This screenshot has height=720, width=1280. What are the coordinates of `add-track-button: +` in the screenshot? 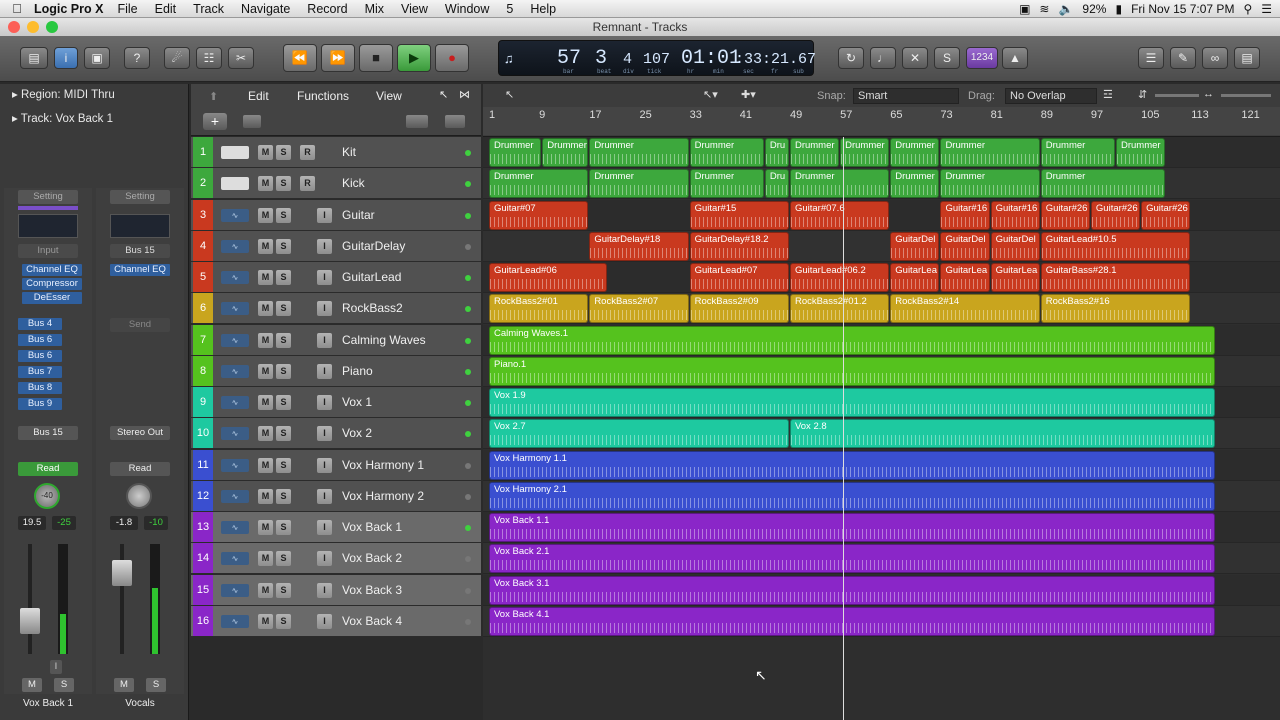 It's located at (215, 121).